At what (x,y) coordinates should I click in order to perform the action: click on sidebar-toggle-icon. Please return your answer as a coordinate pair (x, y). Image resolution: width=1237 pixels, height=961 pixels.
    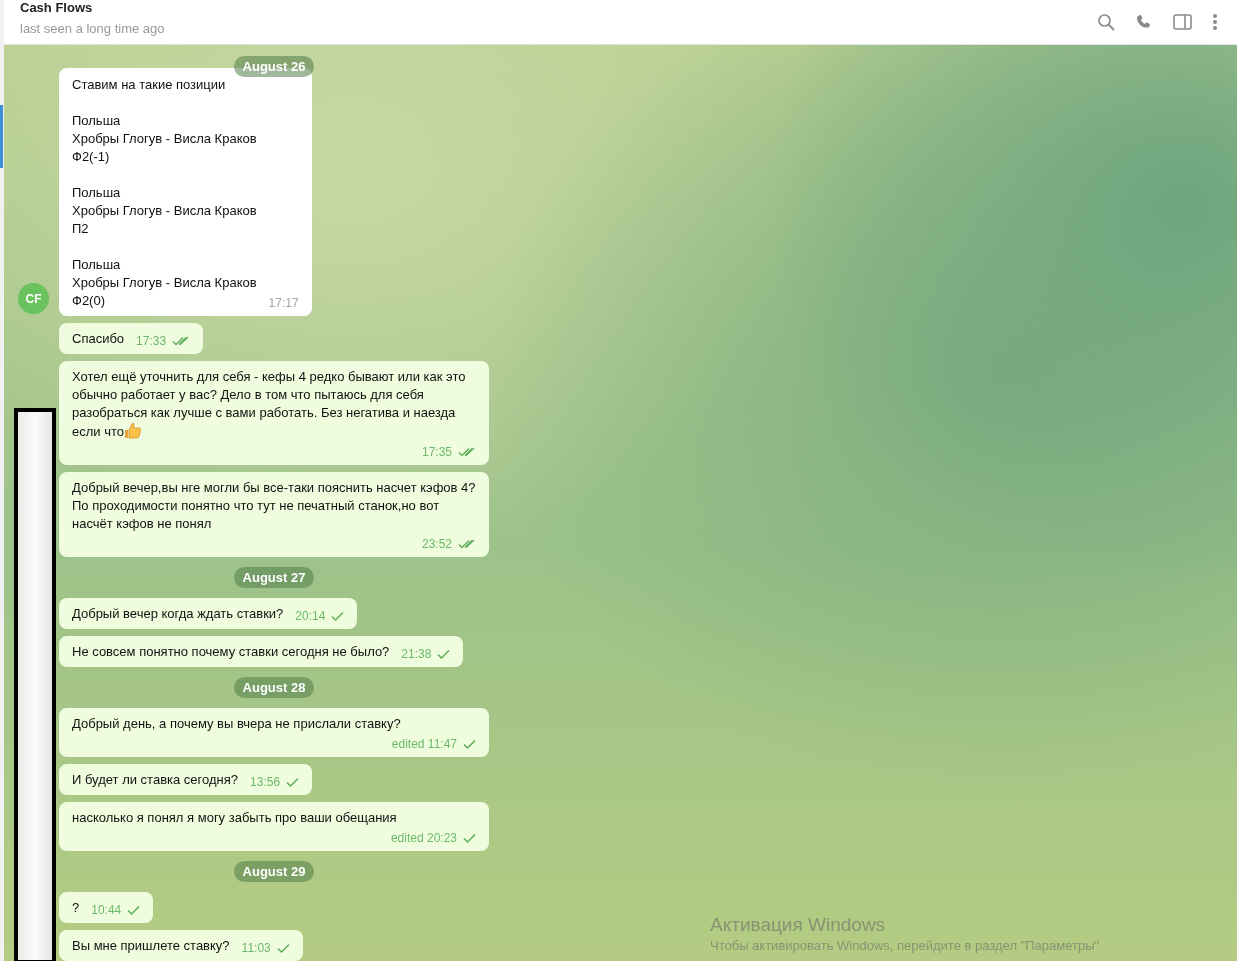
    Looking at the image, I should click on (1182, 22).